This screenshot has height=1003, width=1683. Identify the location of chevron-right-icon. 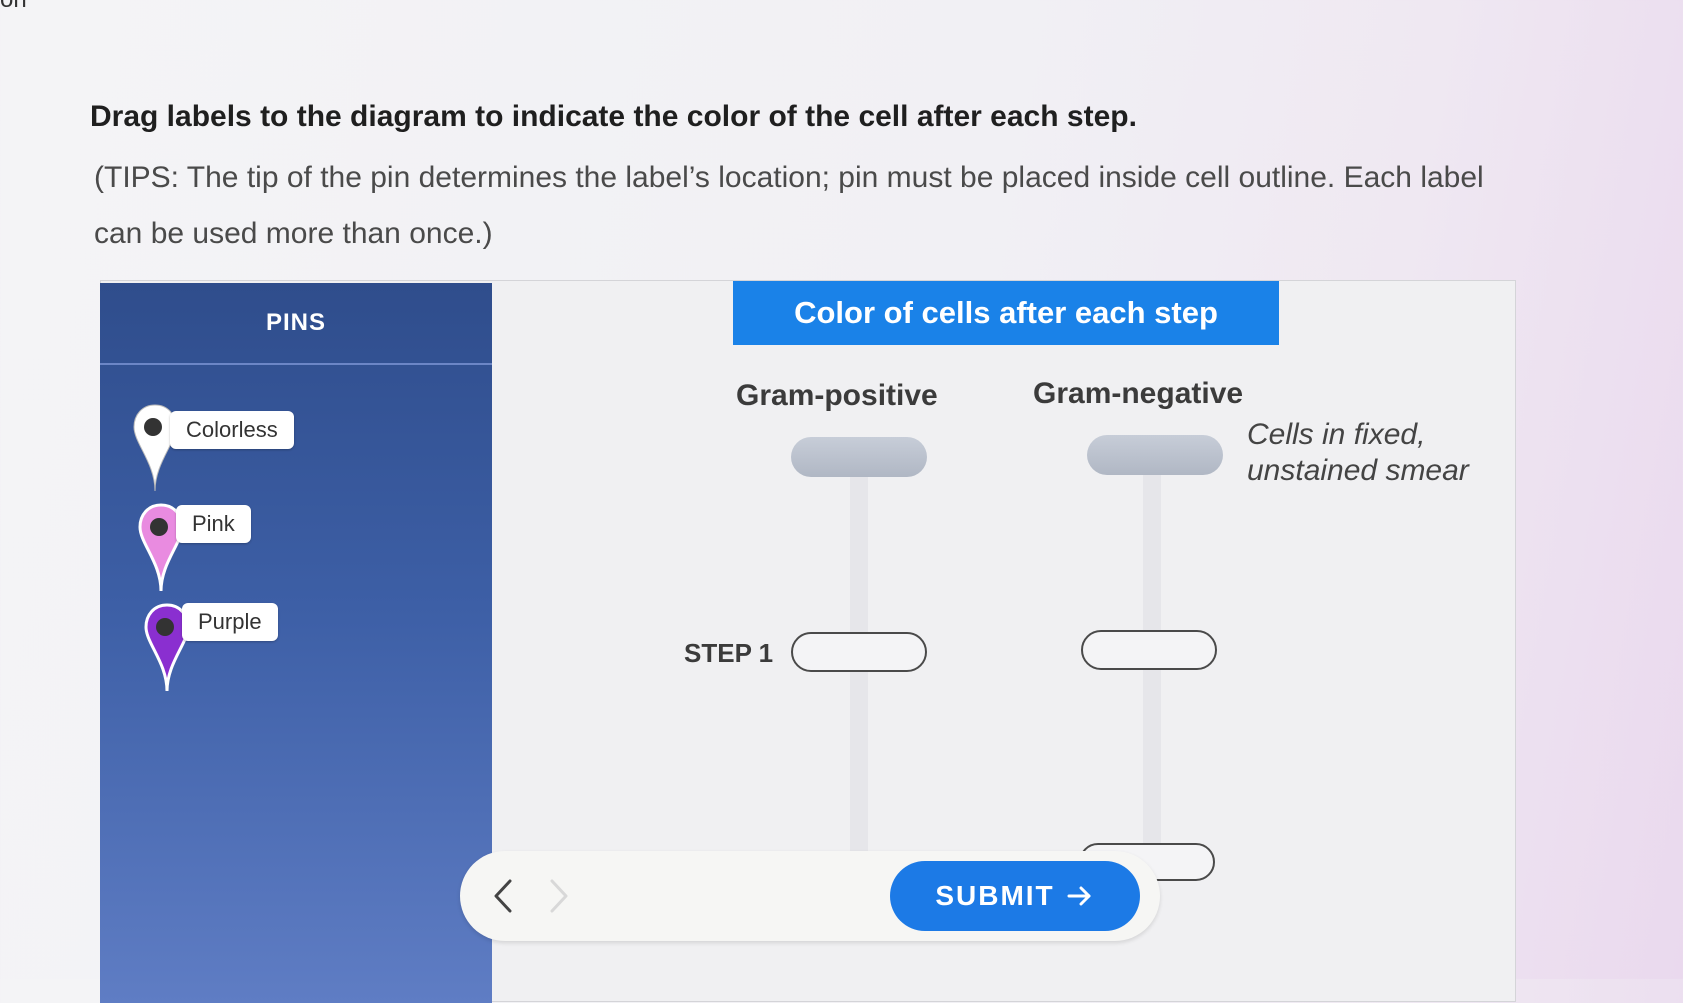
(559, 896).